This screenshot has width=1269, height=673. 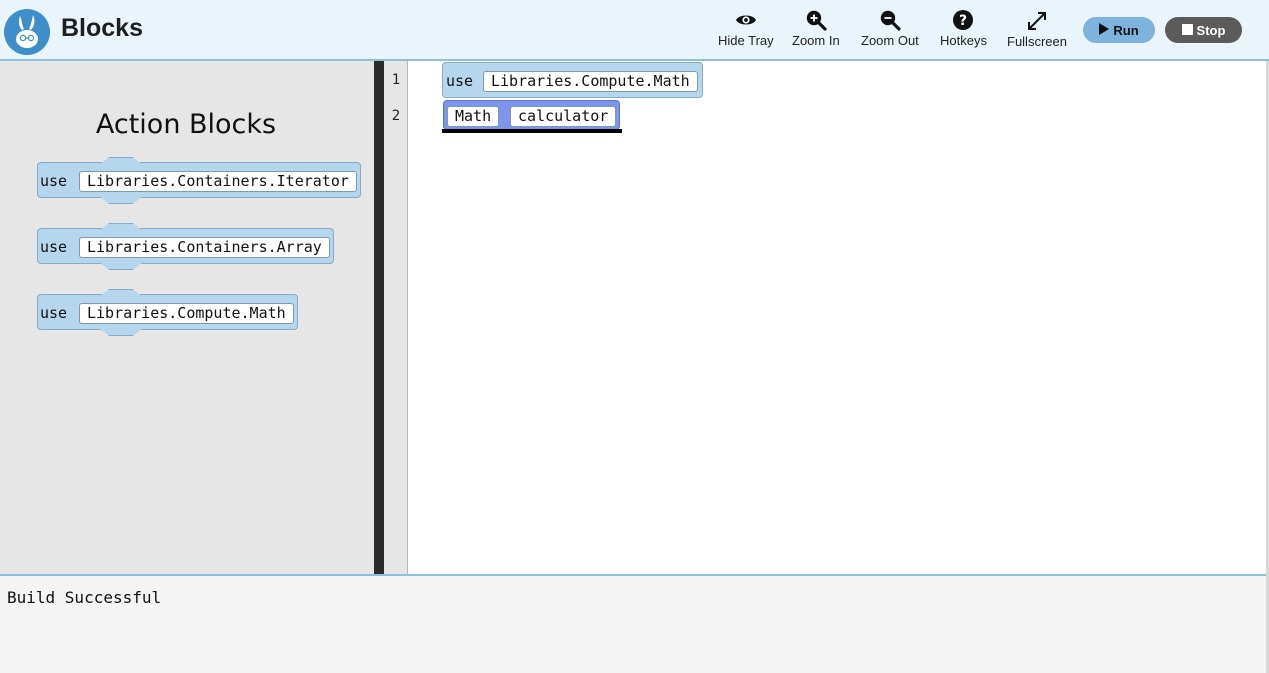 What do you see at coordinates (396, 317) in the screenshot?
I see `line-number-gutter: 1 2` at bounding box center [396, 317].